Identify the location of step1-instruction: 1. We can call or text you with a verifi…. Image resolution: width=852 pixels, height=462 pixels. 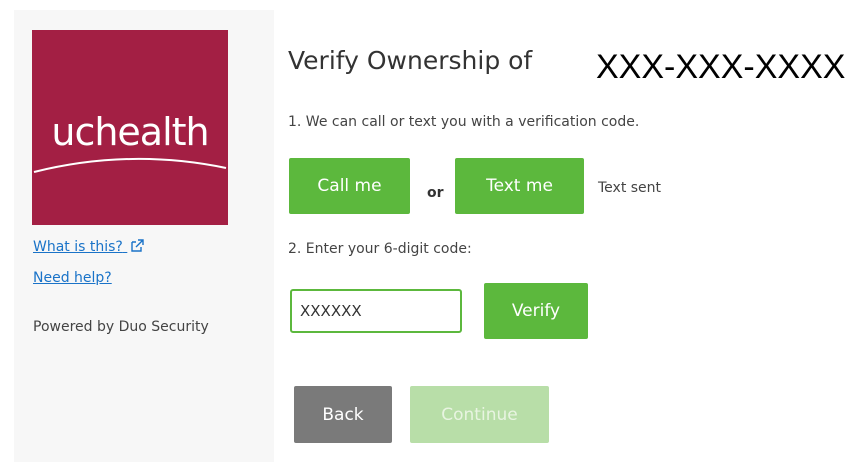
(464, 122).